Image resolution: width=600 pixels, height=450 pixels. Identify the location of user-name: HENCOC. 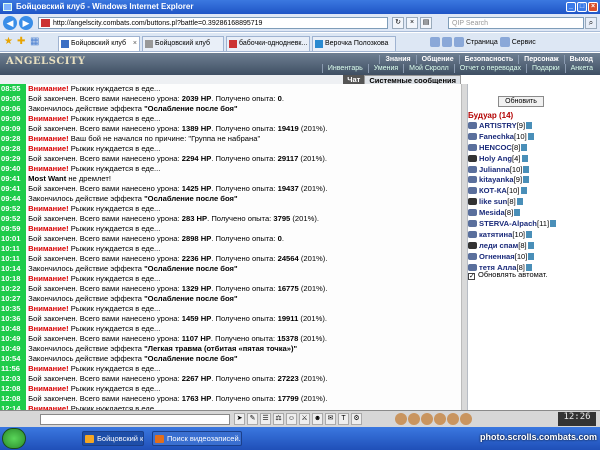
(495, 147).